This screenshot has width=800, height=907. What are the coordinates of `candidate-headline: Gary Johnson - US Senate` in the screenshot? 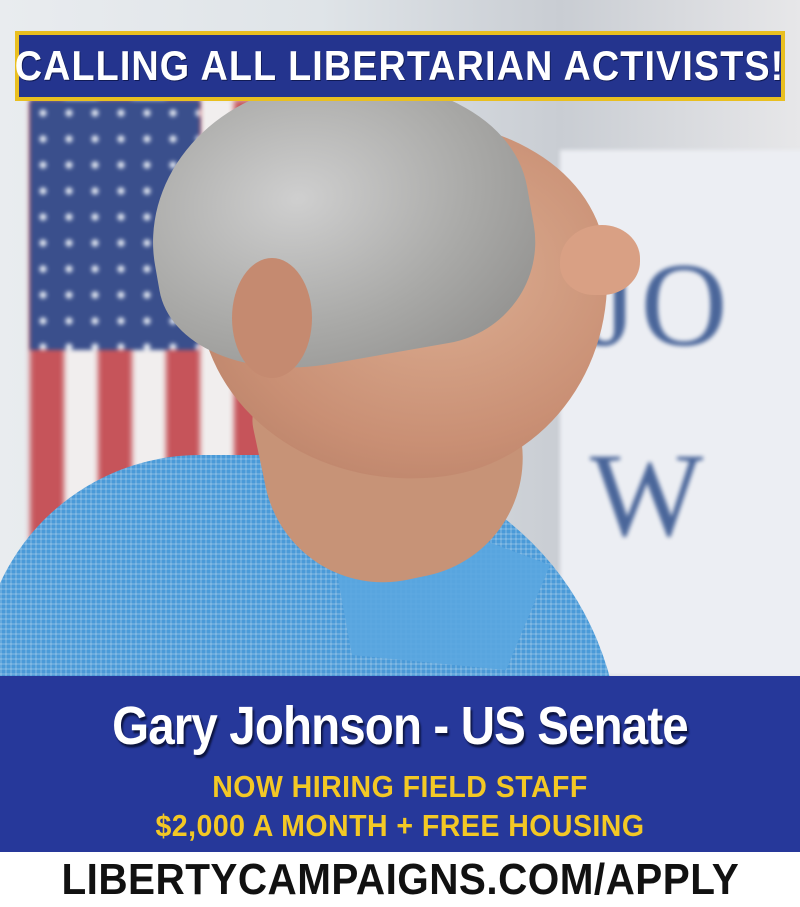 It's located at (400, 726).